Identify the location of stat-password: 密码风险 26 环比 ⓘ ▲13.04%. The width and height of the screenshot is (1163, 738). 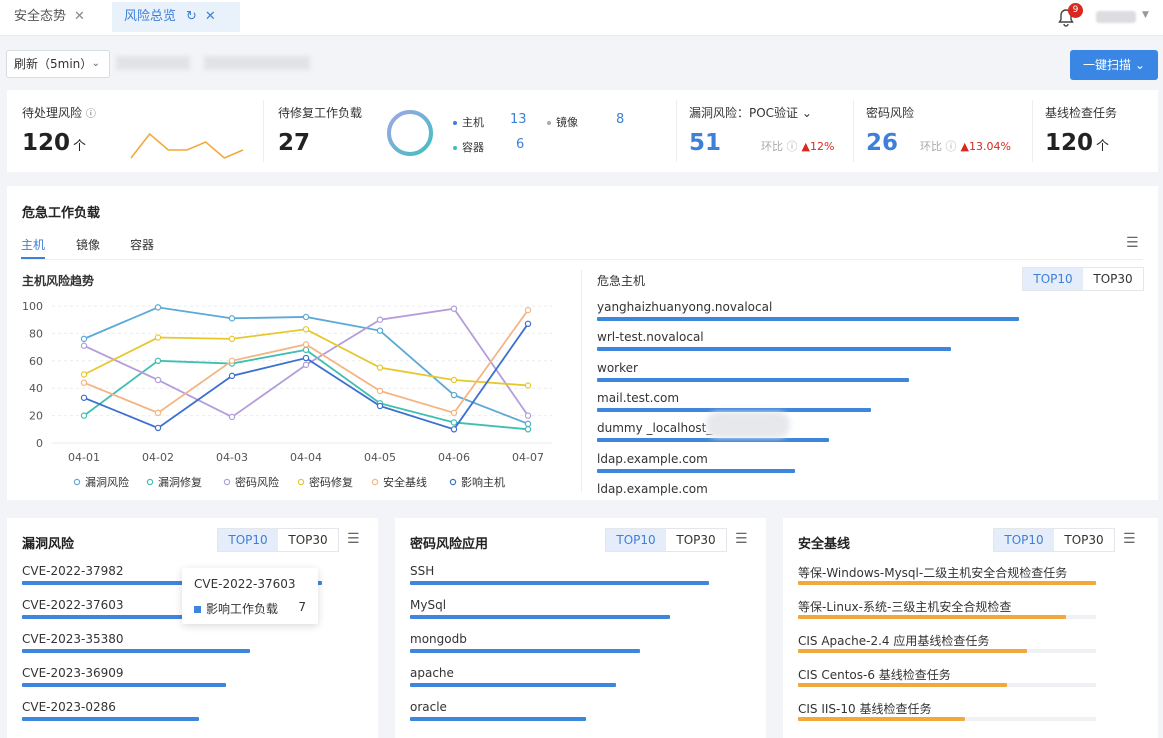
(943, 131).